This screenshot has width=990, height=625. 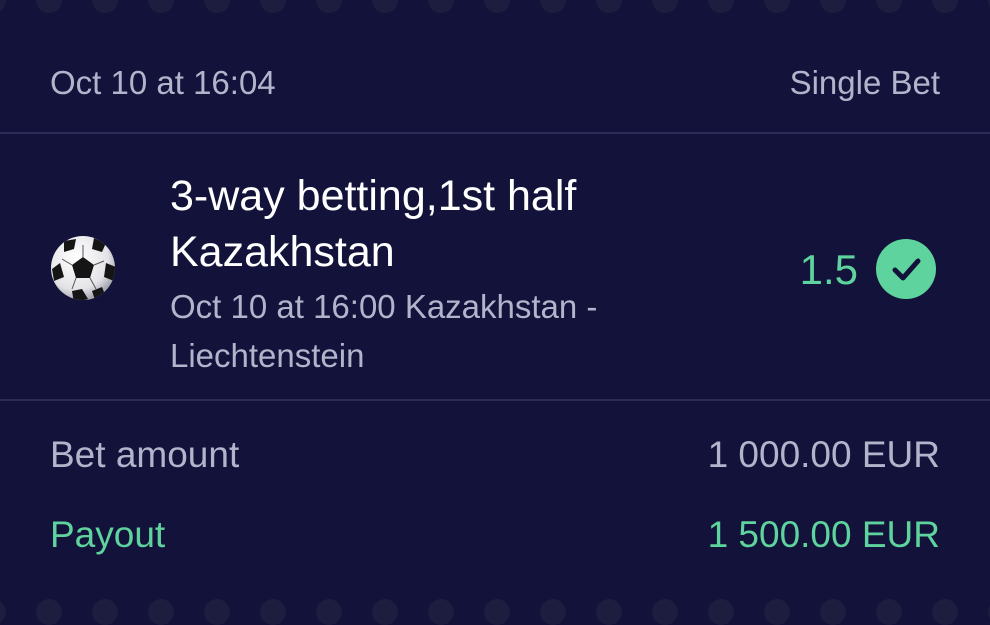 What do you see at coordinates (495, 400) in the screenshot?
I see `divider` at bounding box center [495, 400].